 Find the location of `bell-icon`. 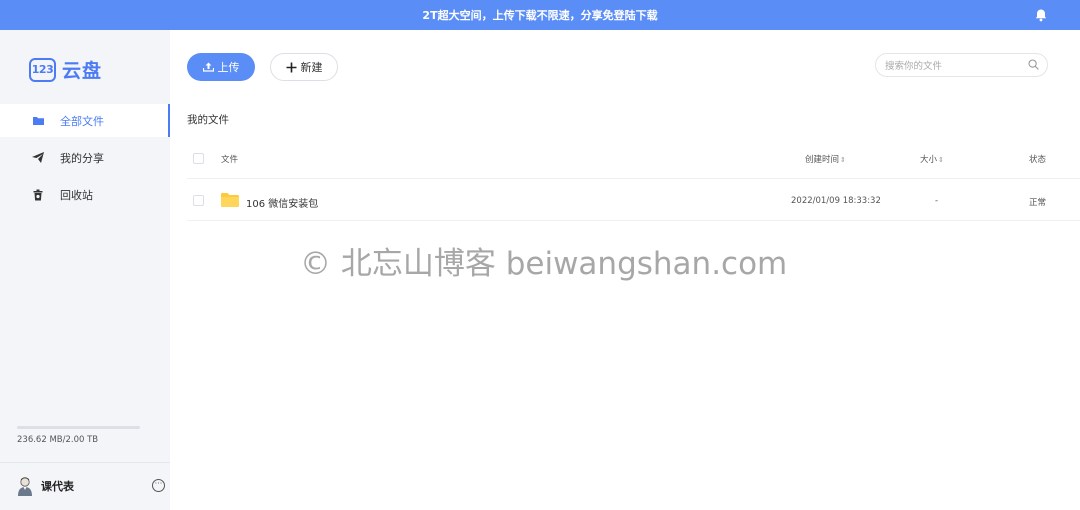

bell-icon is located at coordinates (1041, 15).